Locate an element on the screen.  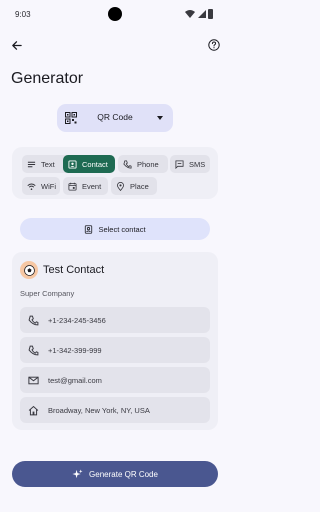
chip-wifi: WiFi is located at coordinates (41, 186).